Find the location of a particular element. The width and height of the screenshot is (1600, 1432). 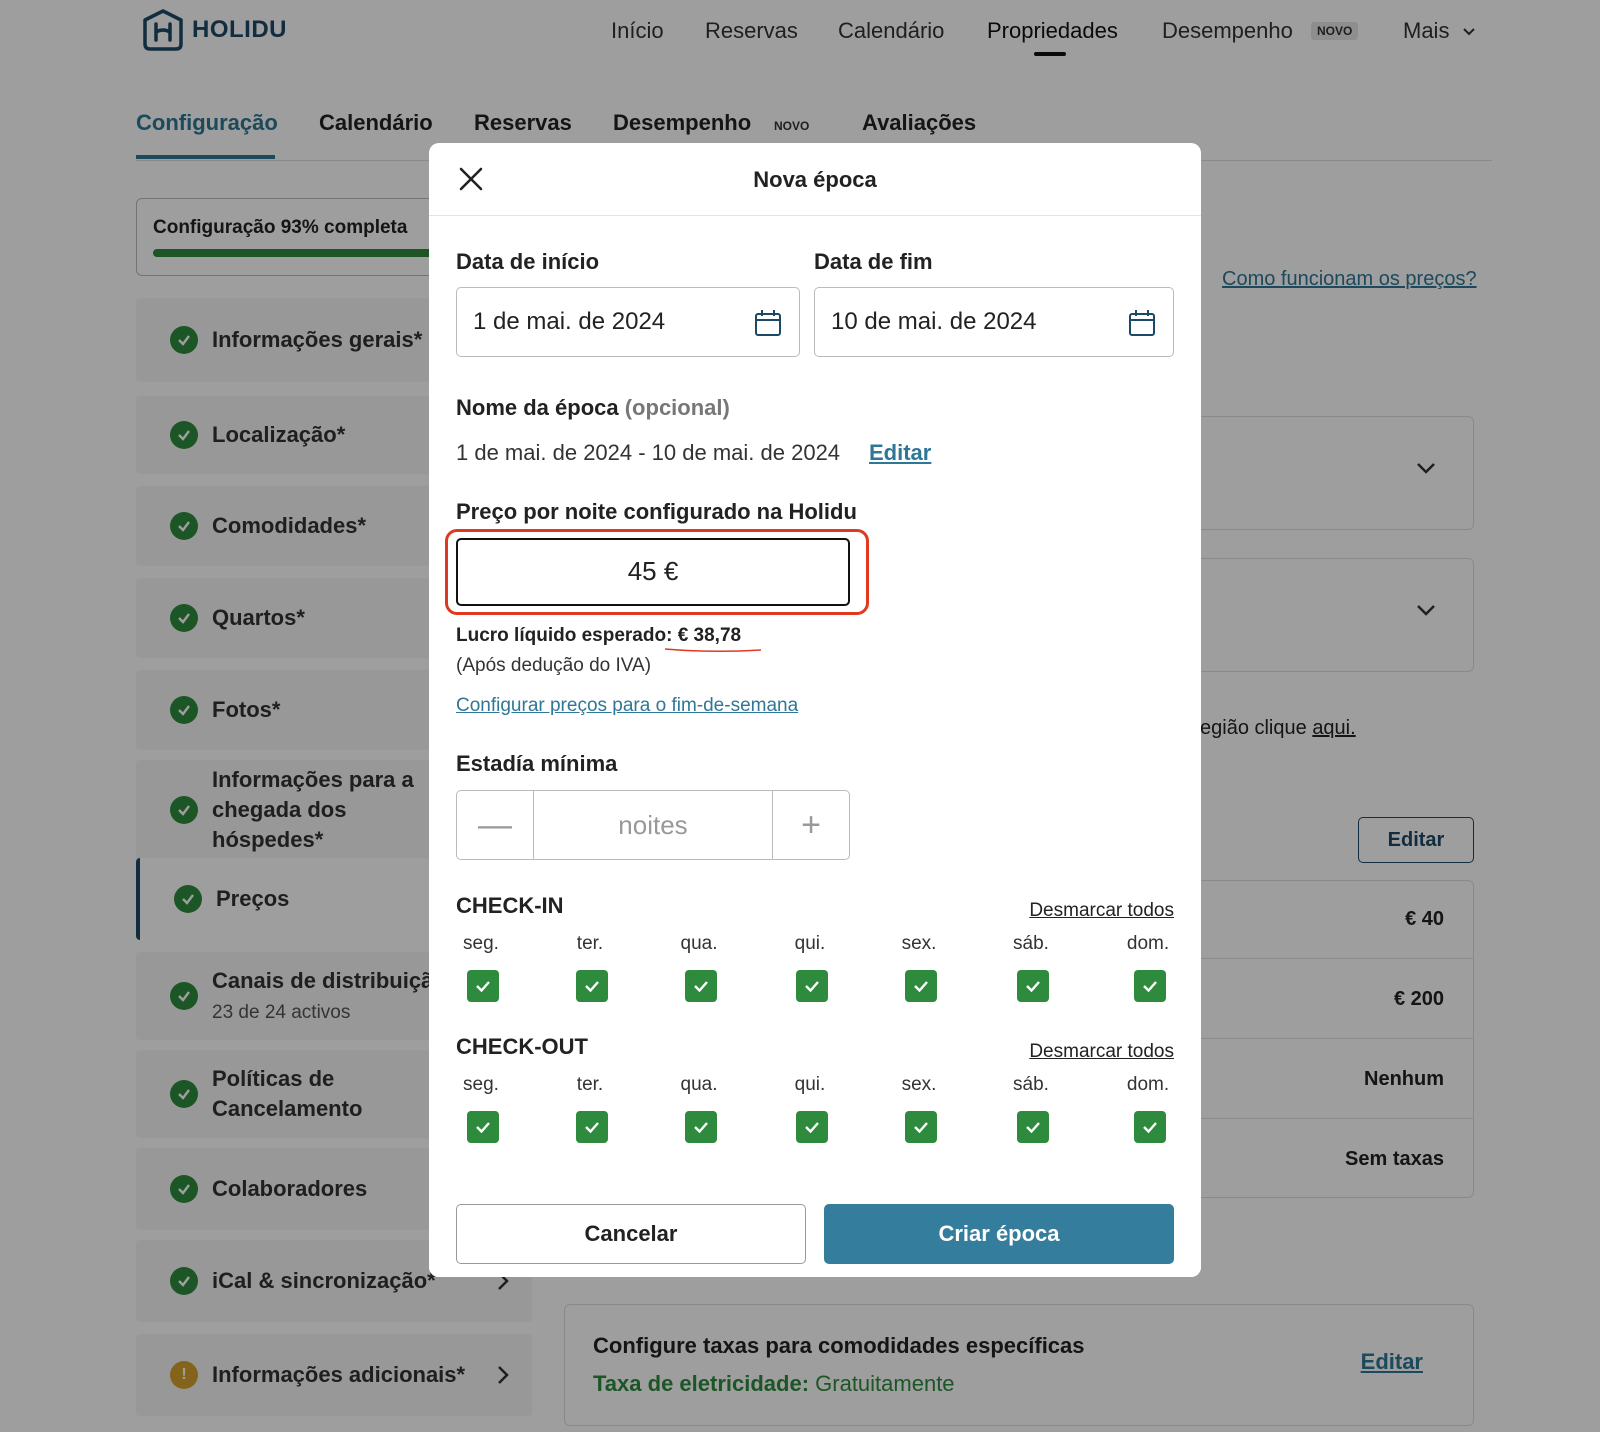

checkin-day-label: qui. is located at coordinates (810, 943).